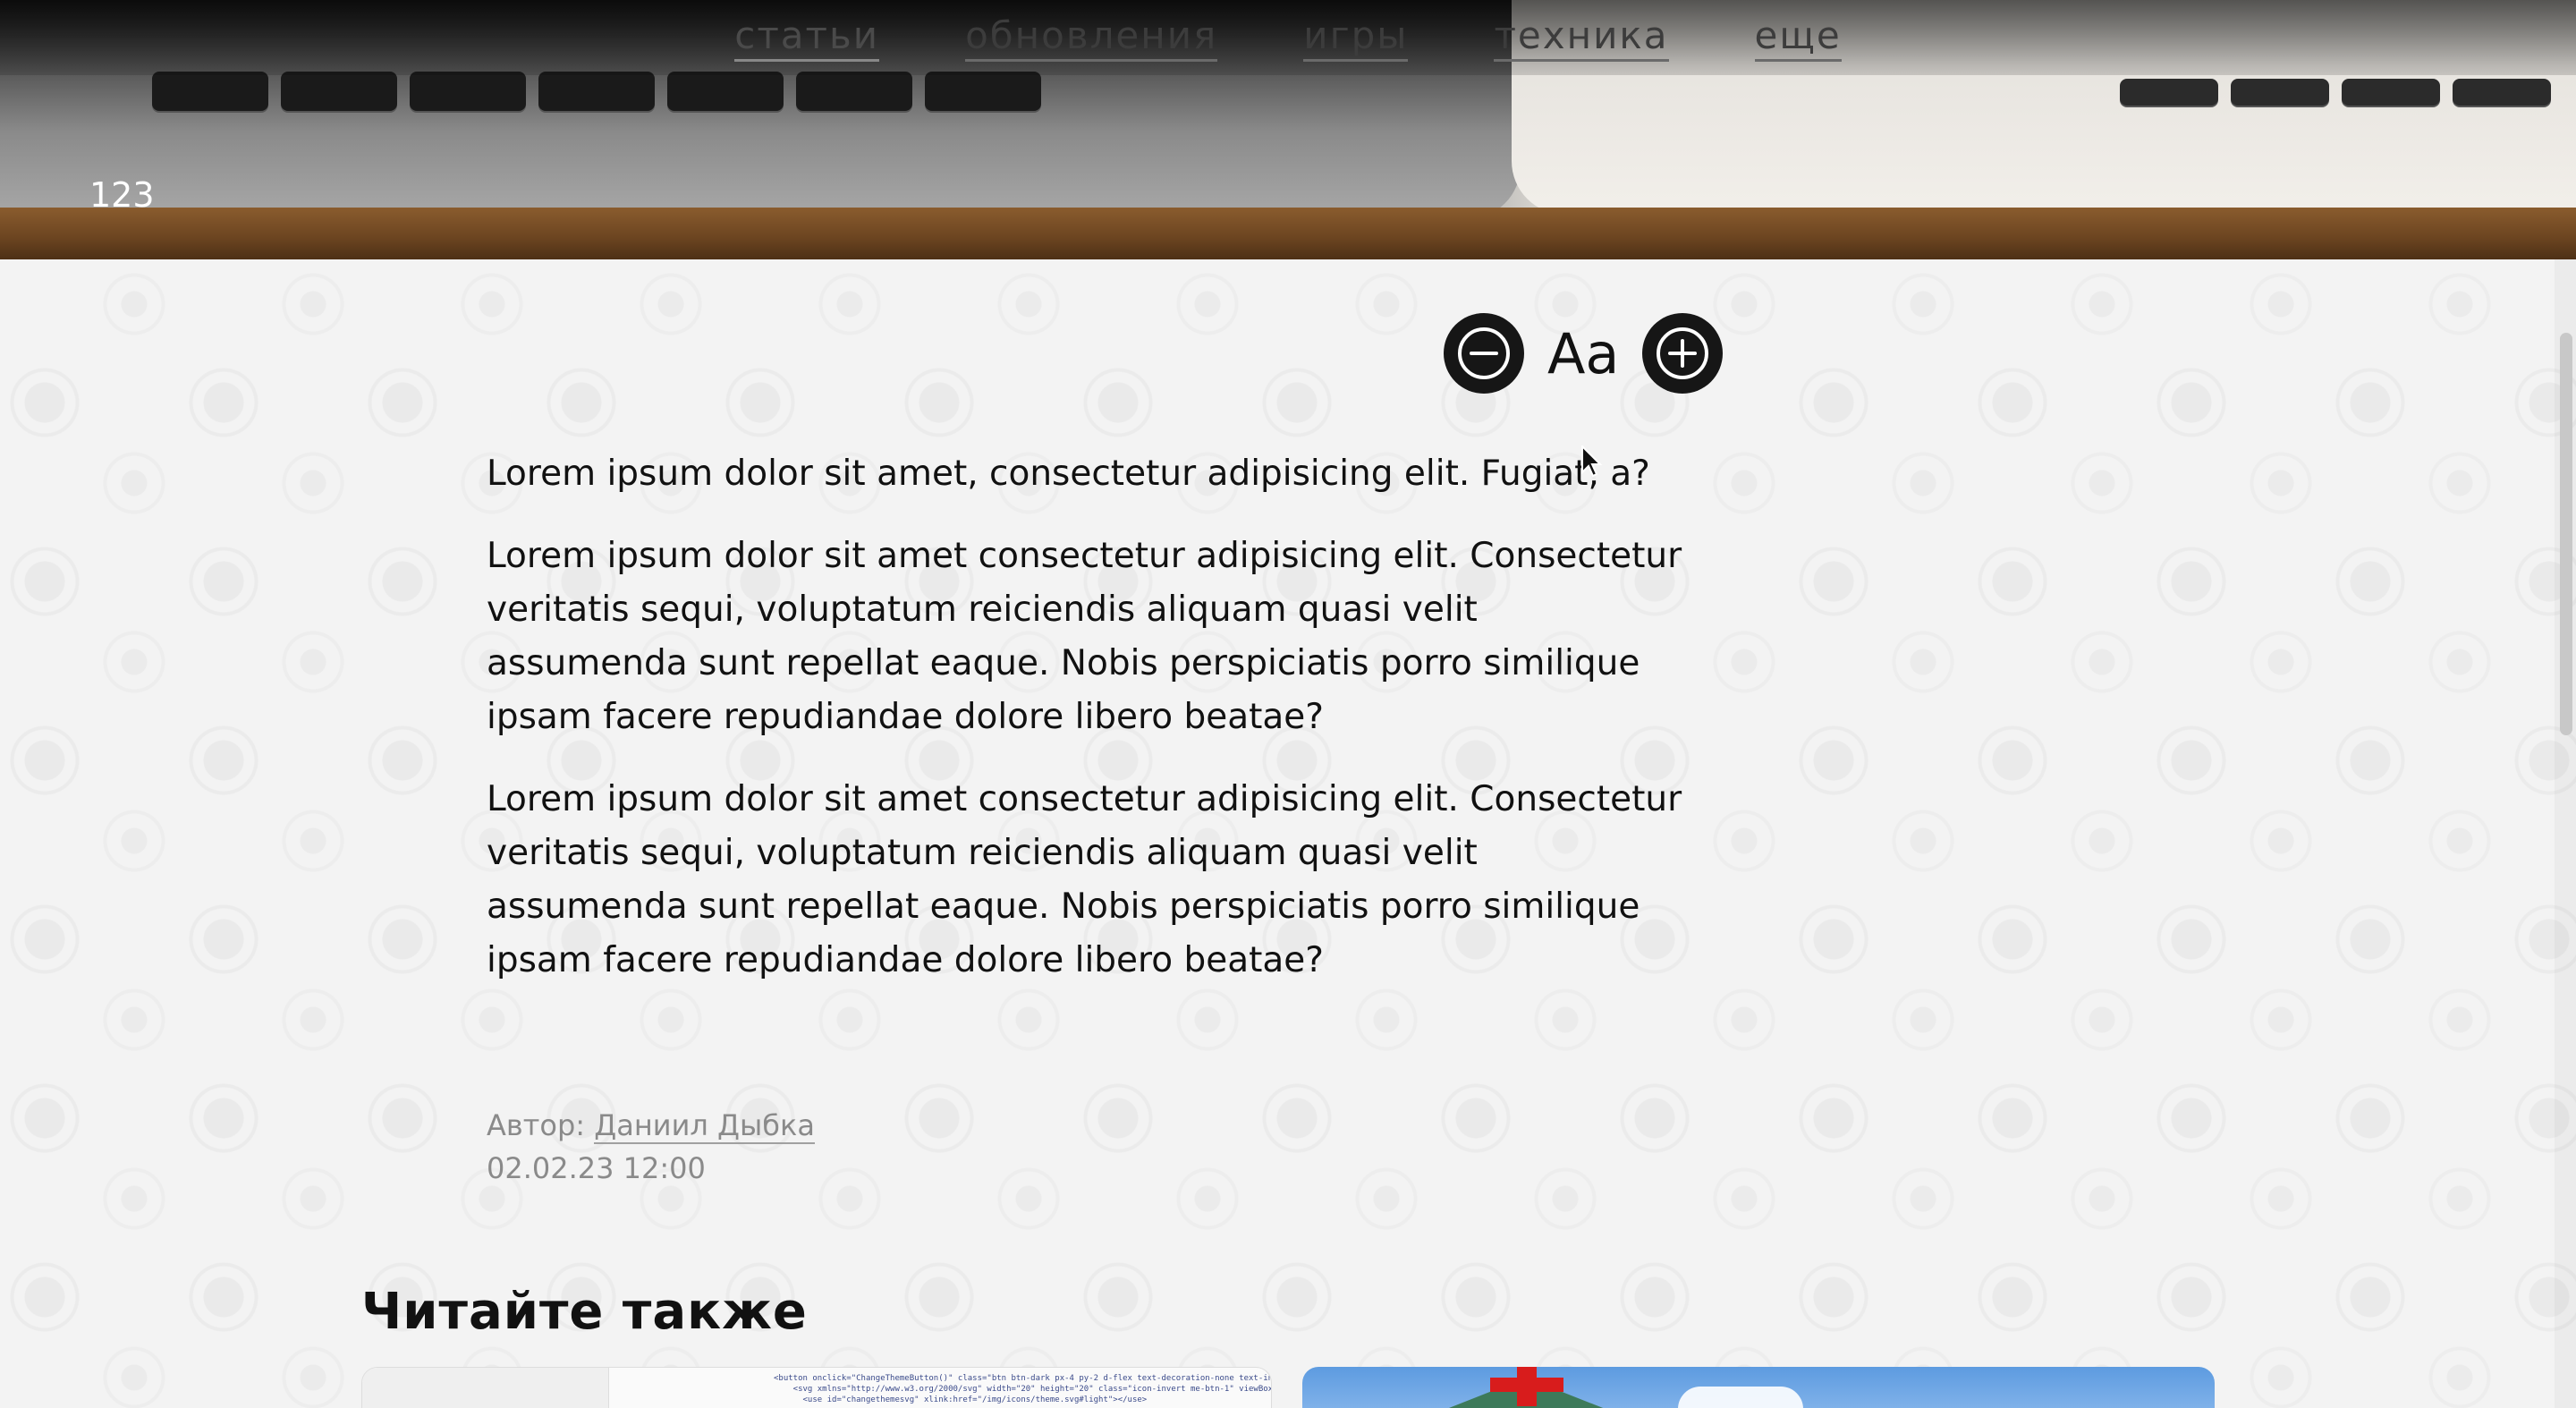 The height and width of the screenshot is (1408, 2576). What do you see at coordinates (1288, 233) in the screenshot?
I see `hero-image-table` at bounding box center [1288, 233].